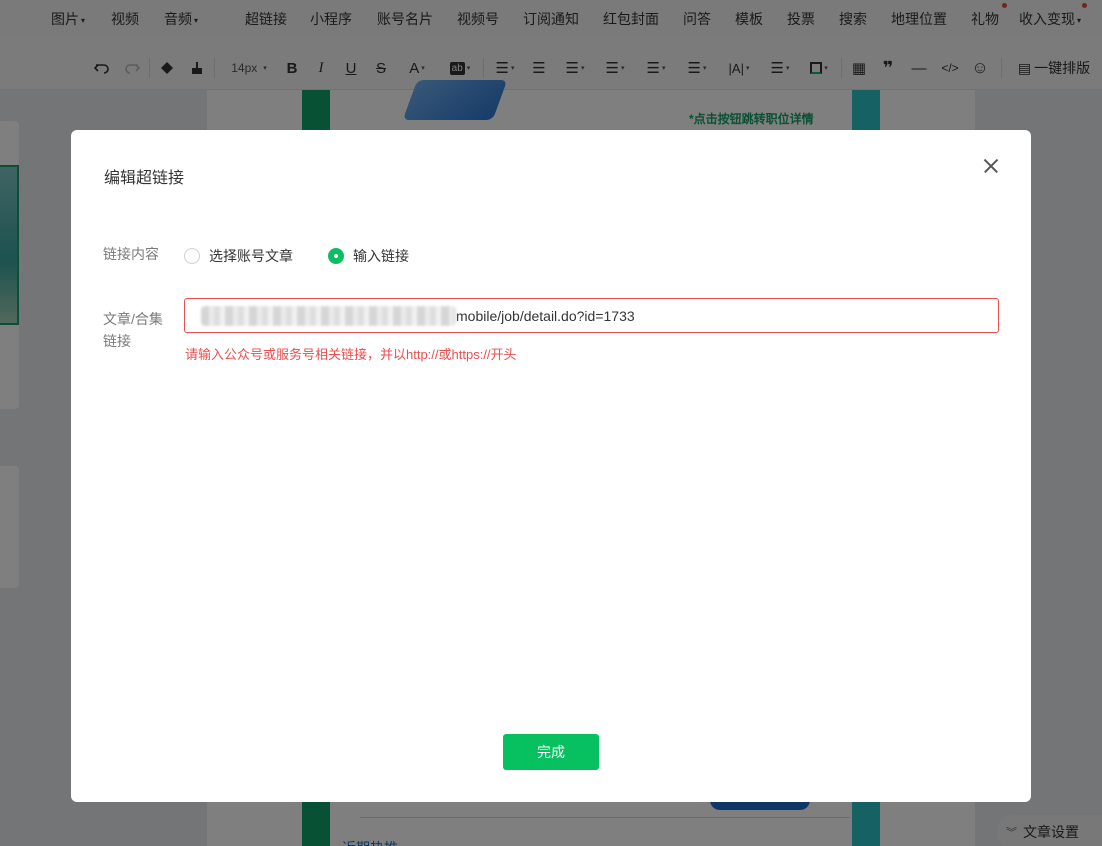 The image size is (1102, 846). Describe the element at coordinates (144, 178) in the screenshot. I see `dialog-title: 编辑超链接` at that location.